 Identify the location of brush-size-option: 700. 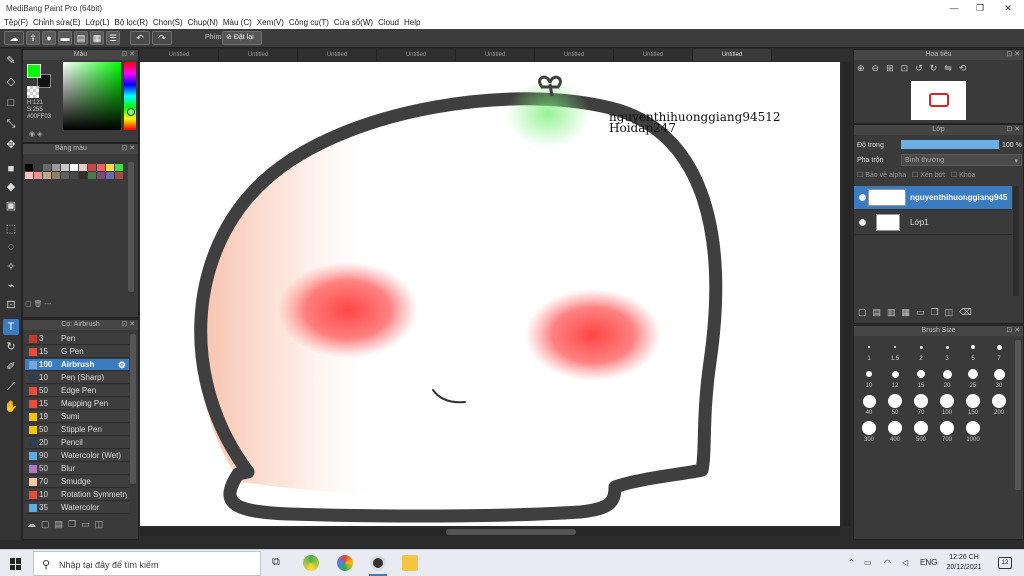
(947, 433).